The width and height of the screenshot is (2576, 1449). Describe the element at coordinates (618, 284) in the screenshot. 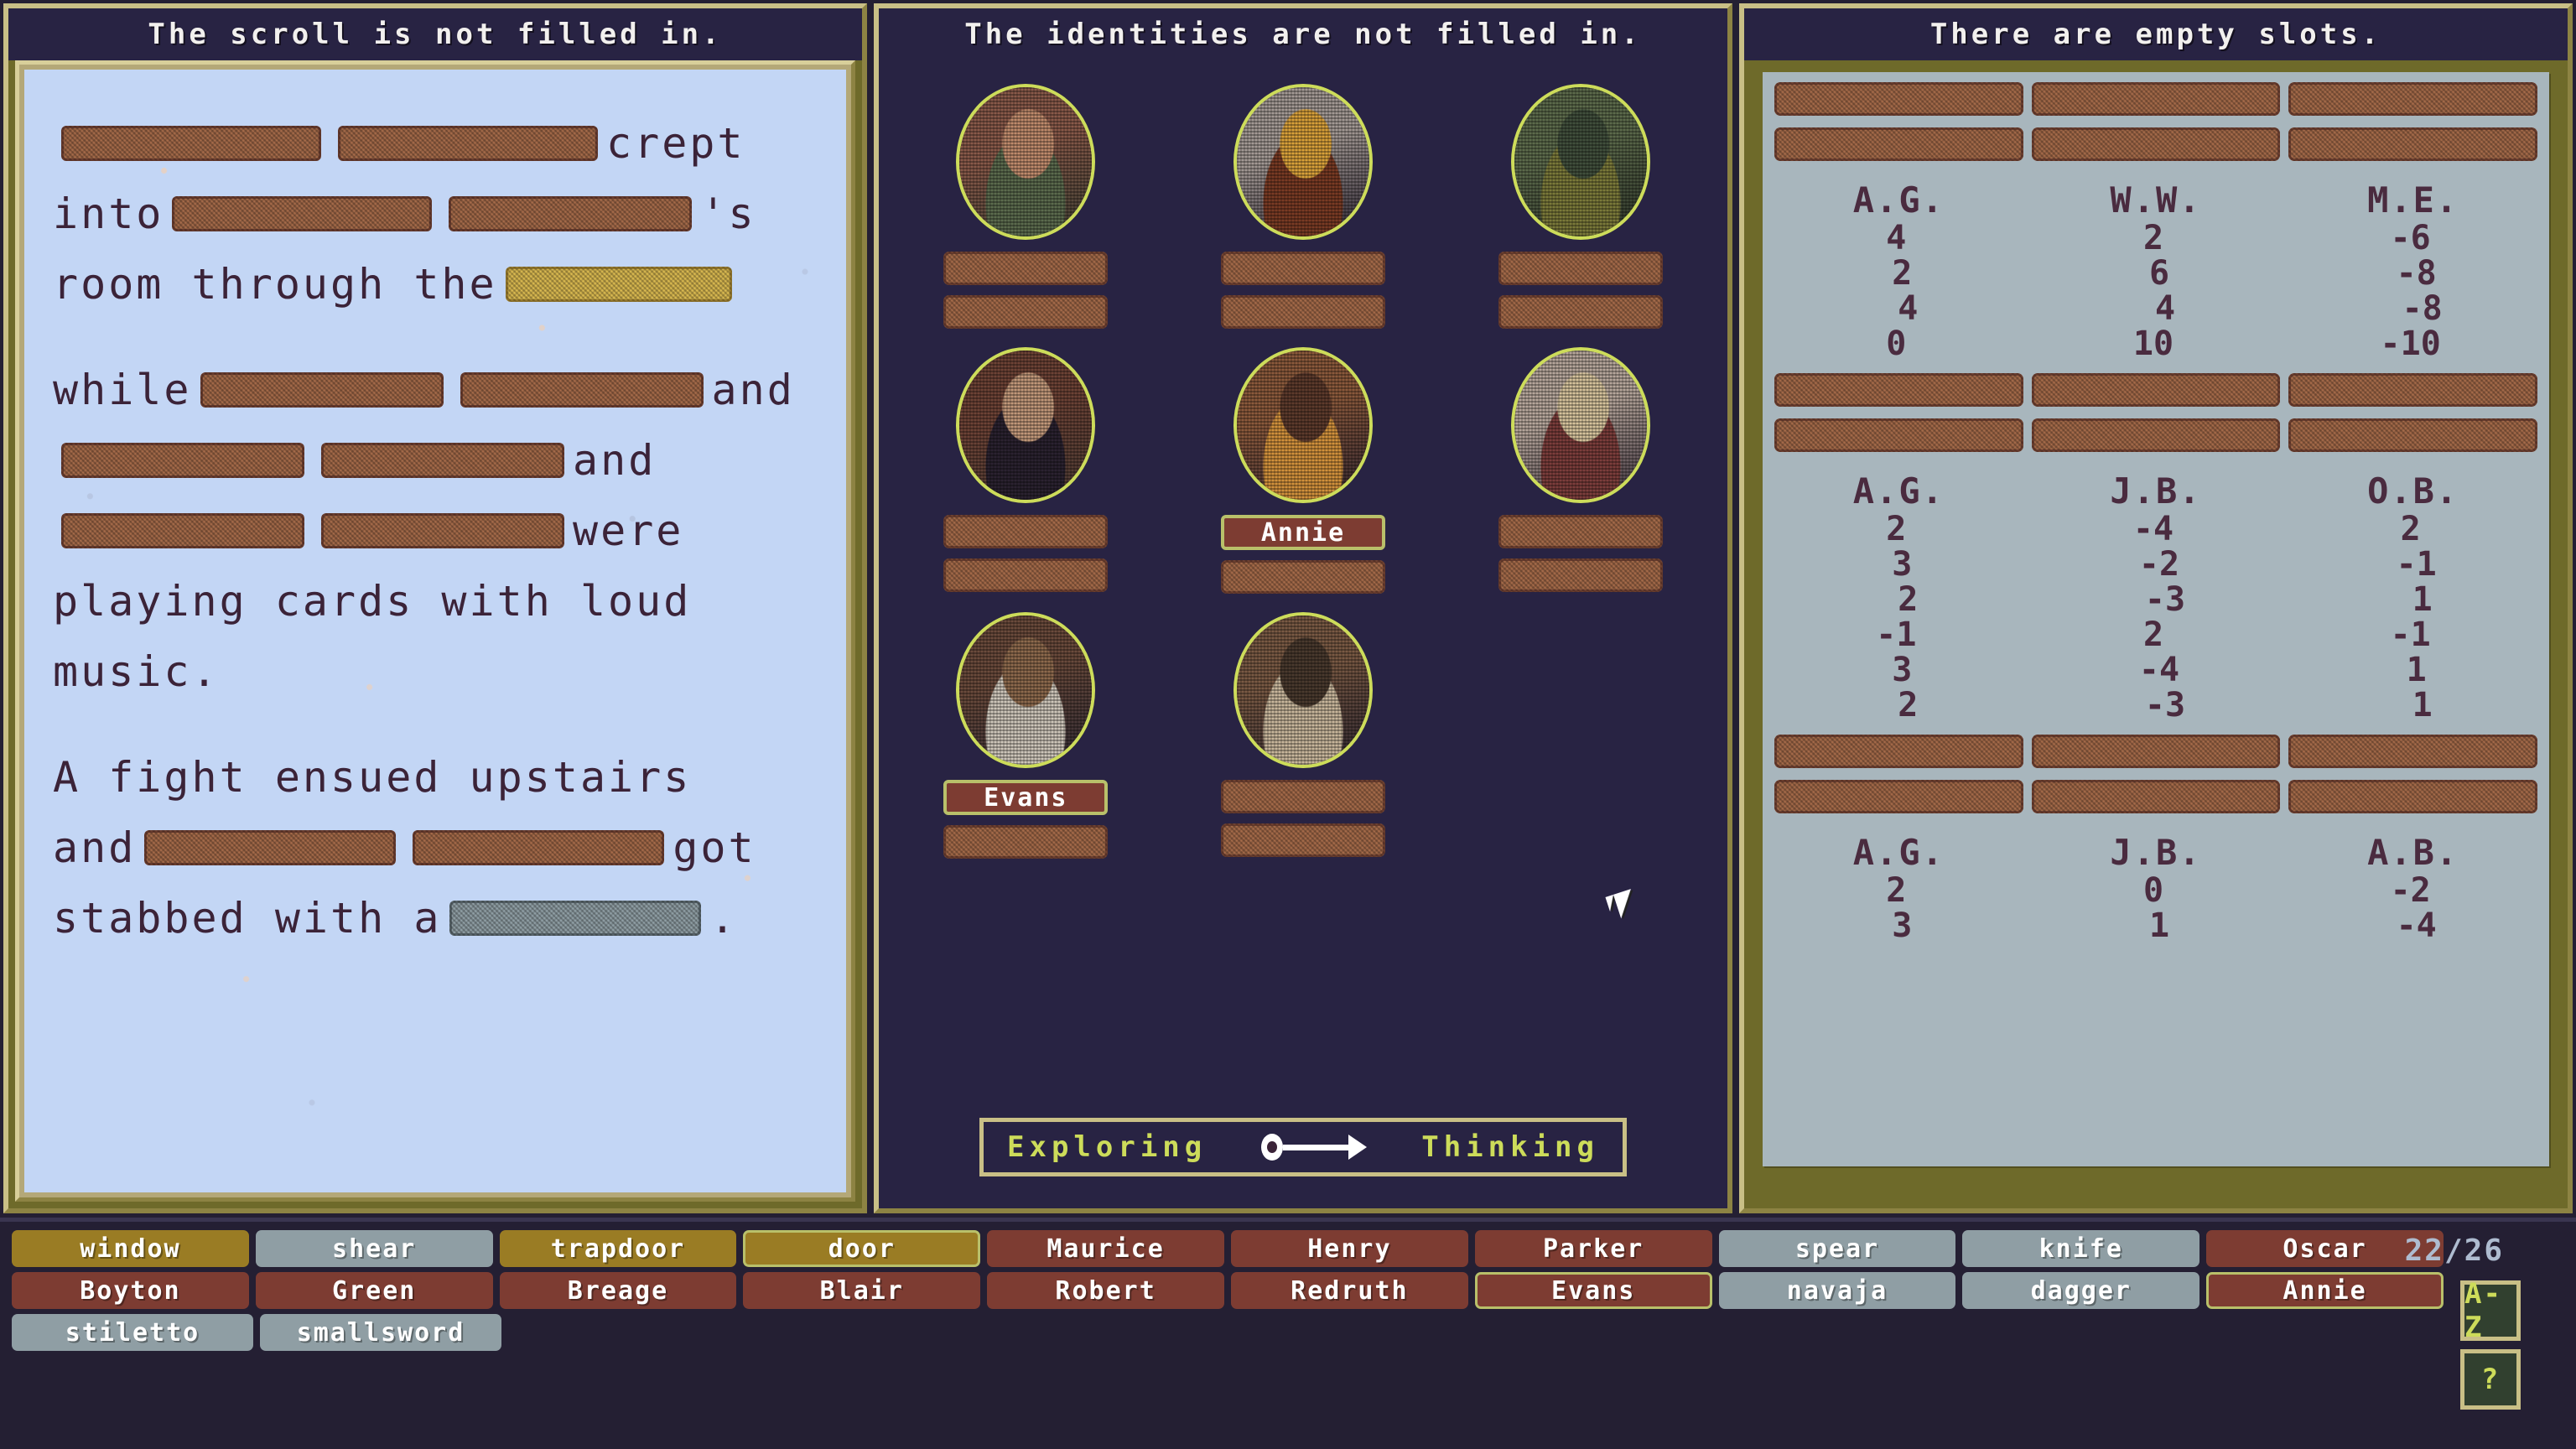

I see `scroll-blank-gold` at that location.